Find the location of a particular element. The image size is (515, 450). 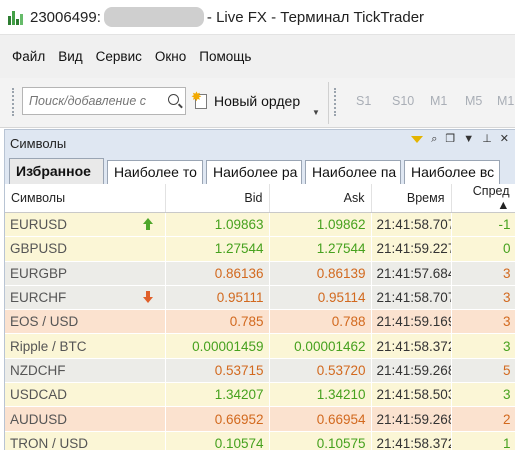

period-m1-button: M1 is located at coordinates (438, 101).